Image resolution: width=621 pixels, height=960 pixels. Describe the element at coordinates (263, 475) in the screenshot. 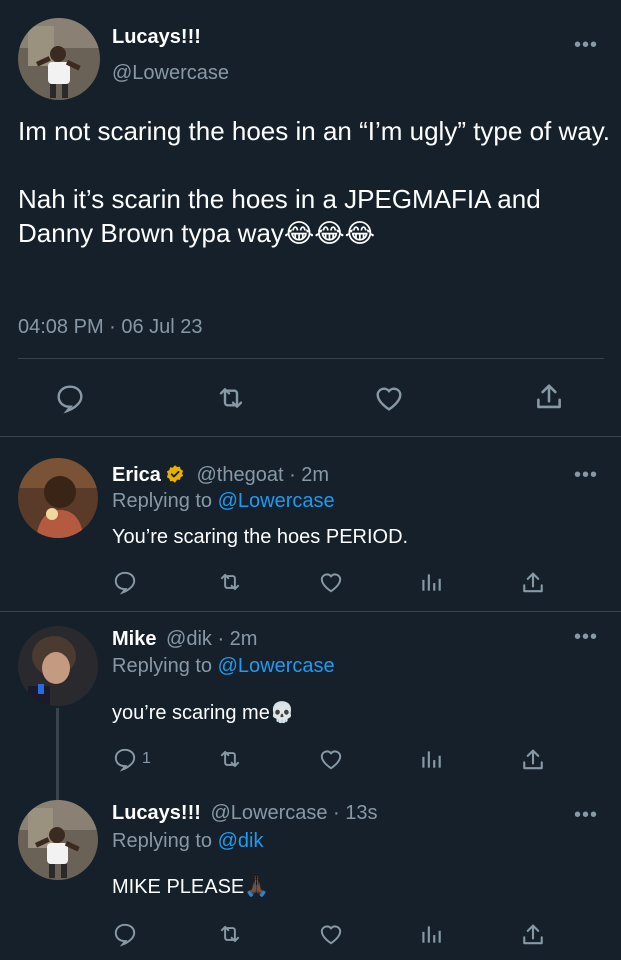

I see `handle-time: @thegoat · 2m` at that location.